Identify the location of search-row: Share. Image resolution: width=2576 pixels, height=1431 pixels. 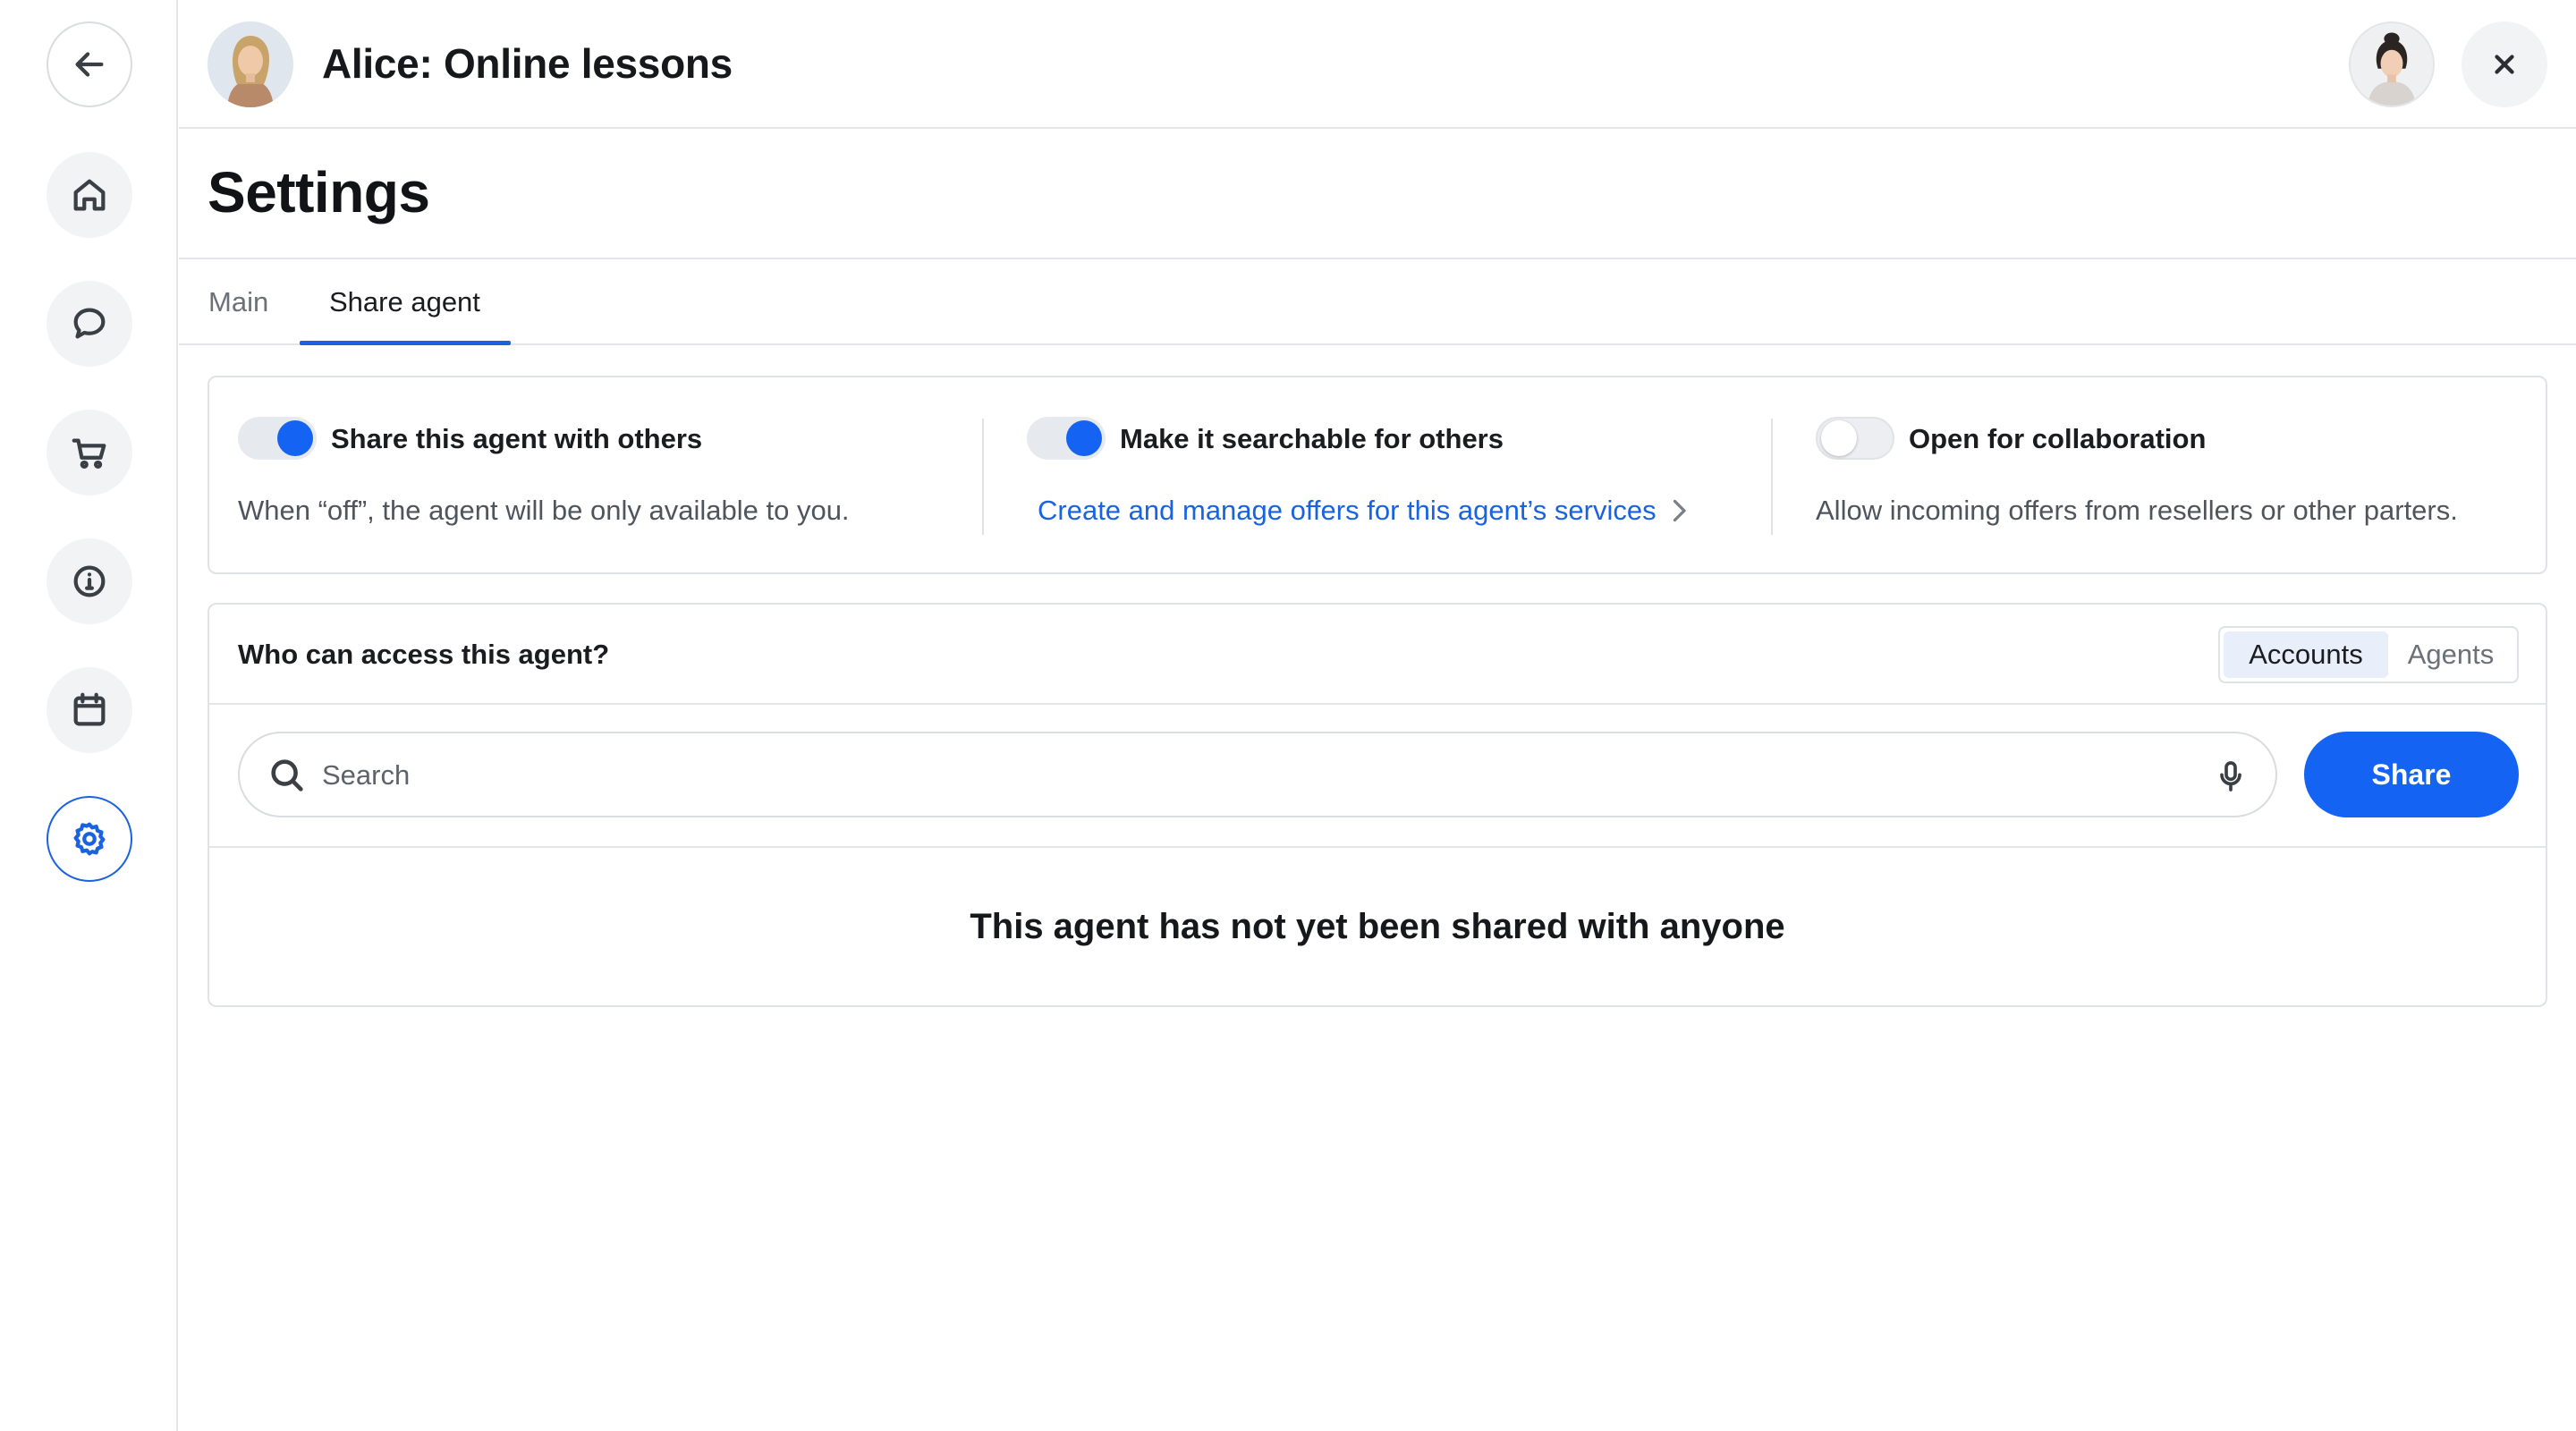
(1377, 777).